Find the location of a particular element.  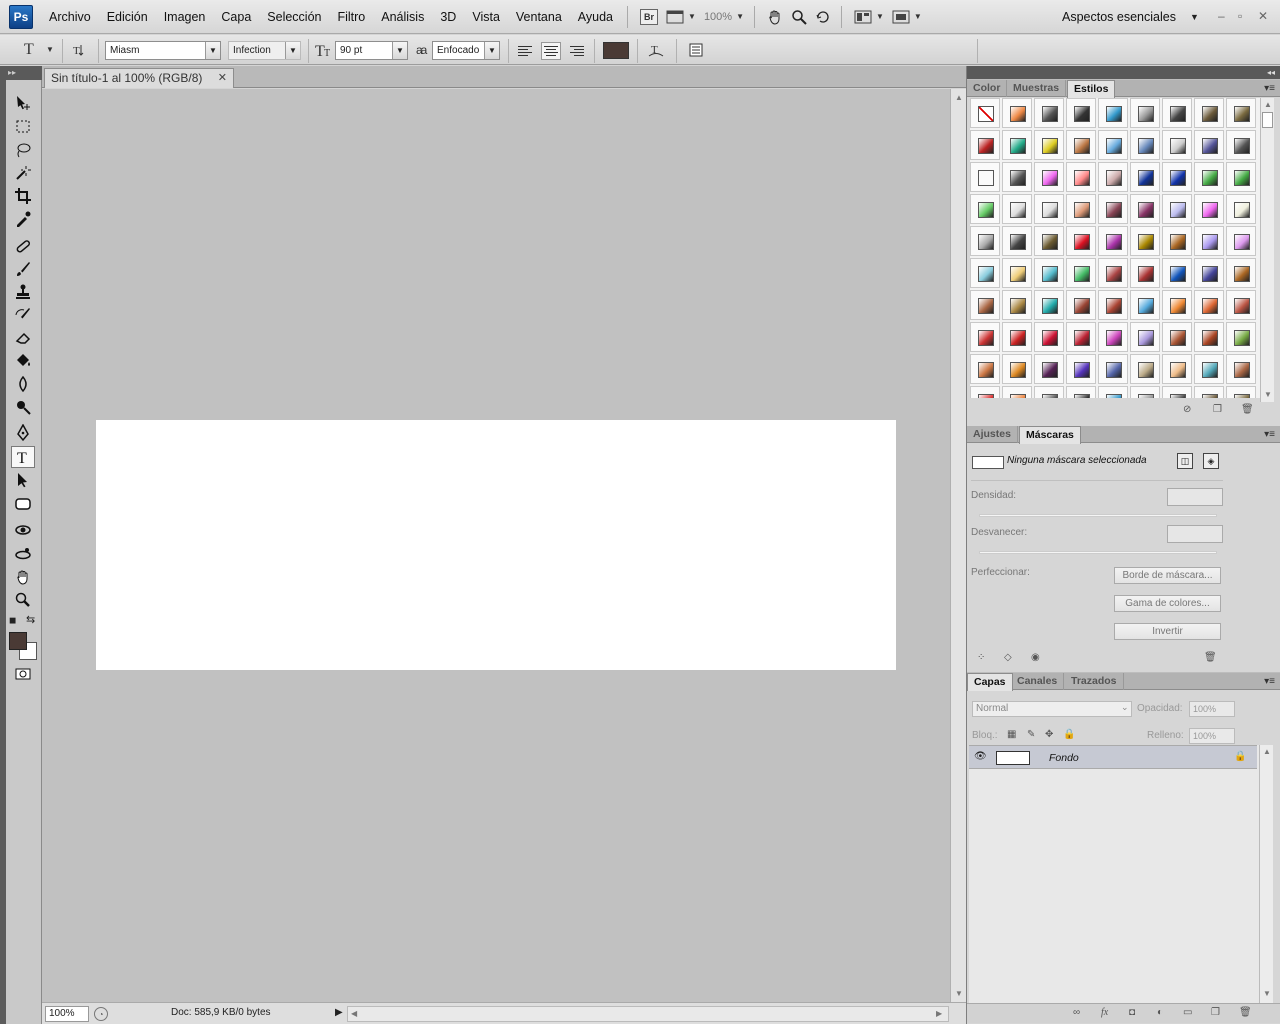

tab-ajustes: Ajustes is located at coordinates (992, 434).